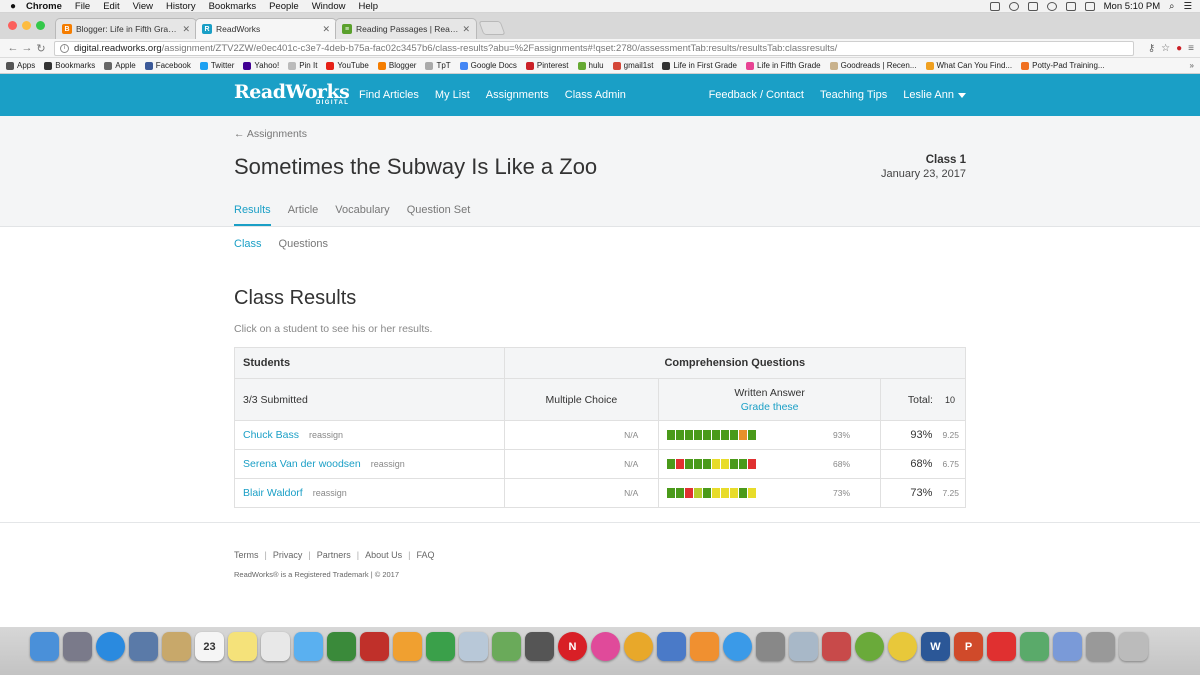  I want to click on bookmark-item: Apple, so click(120, 65).